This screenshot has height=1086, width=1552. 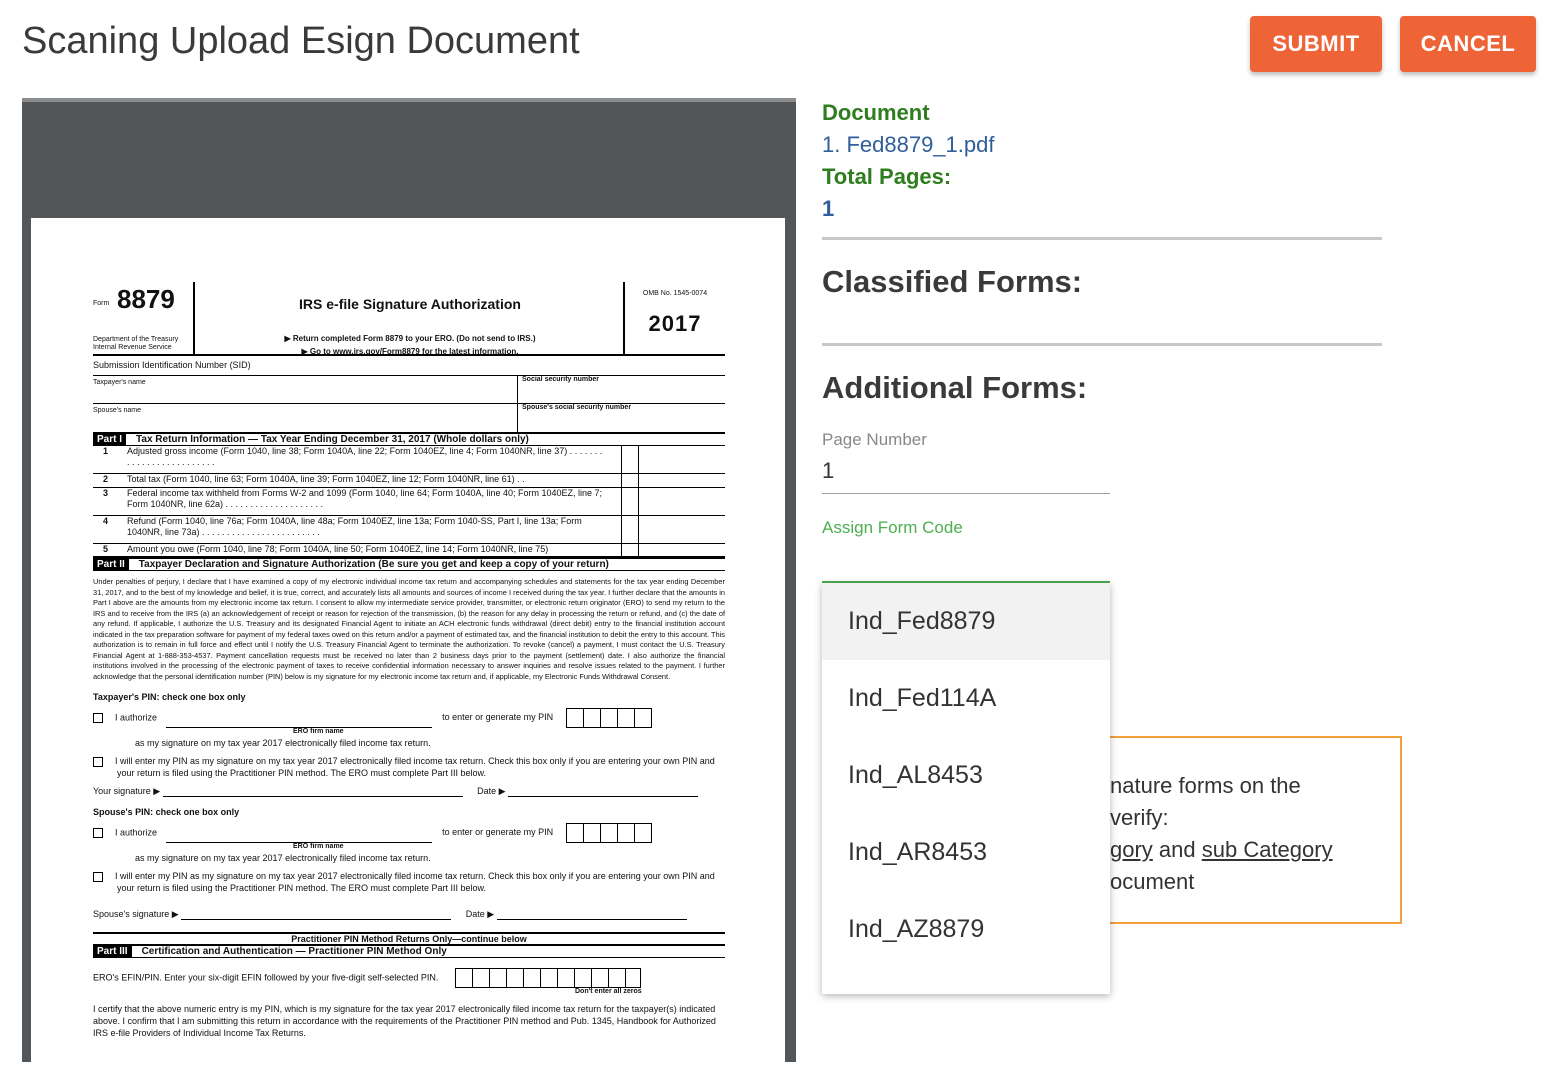 I want to click on form-date-2: Date ▶, so click(x=480, y=914).